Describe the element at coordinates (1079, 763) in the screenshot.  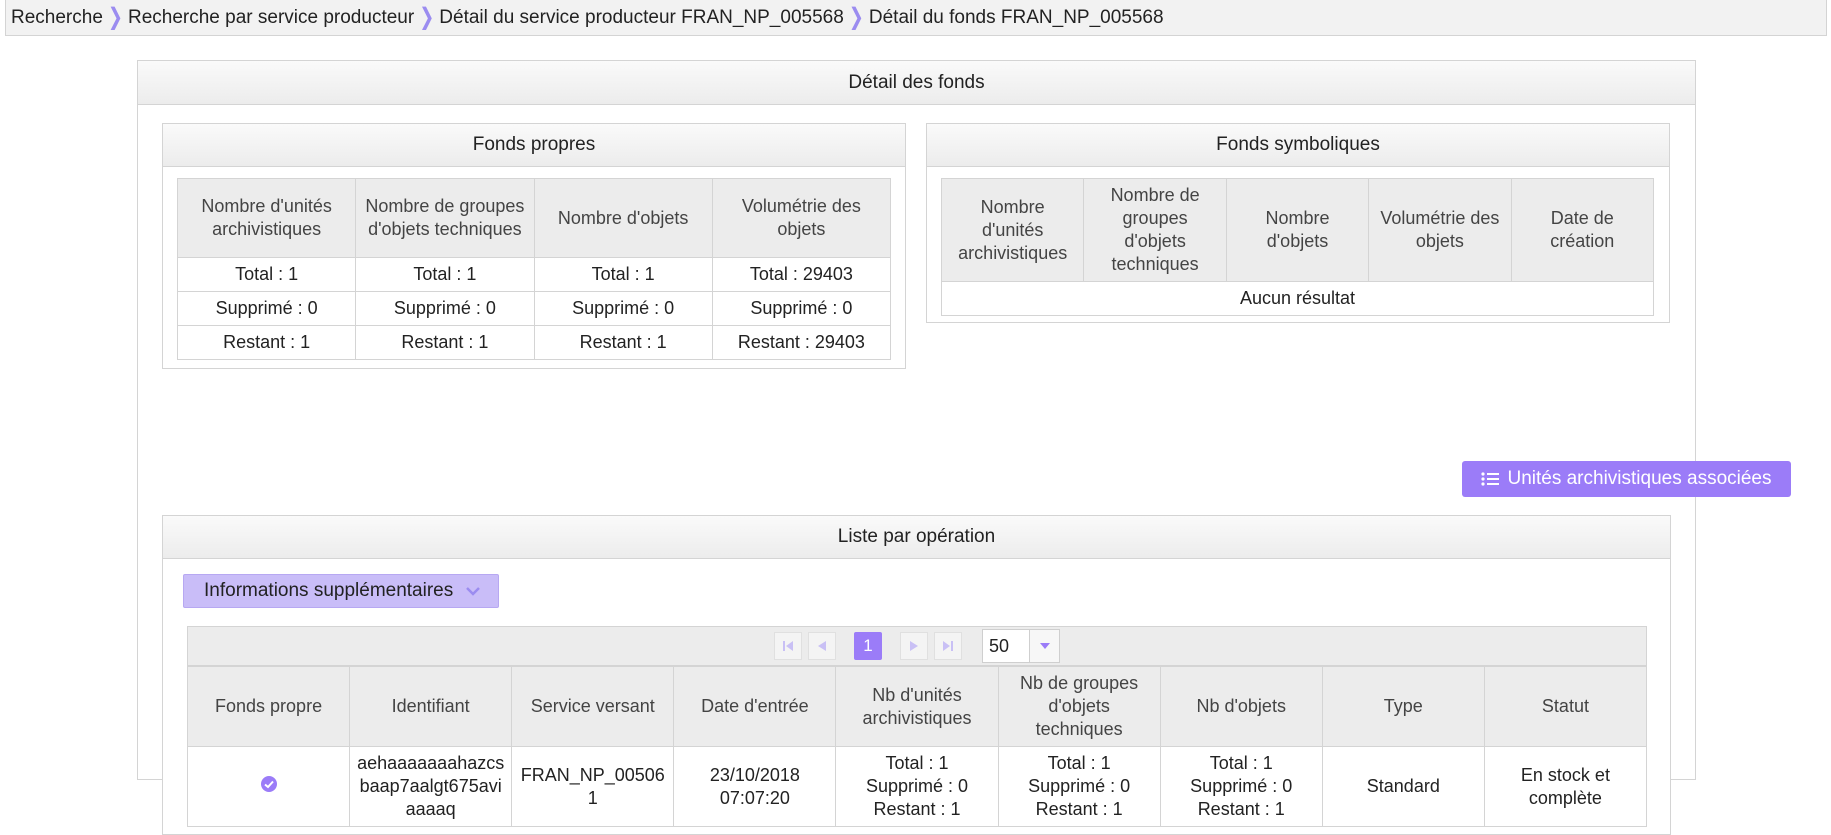
I see `nb-got-total: Total : 1` at that location.